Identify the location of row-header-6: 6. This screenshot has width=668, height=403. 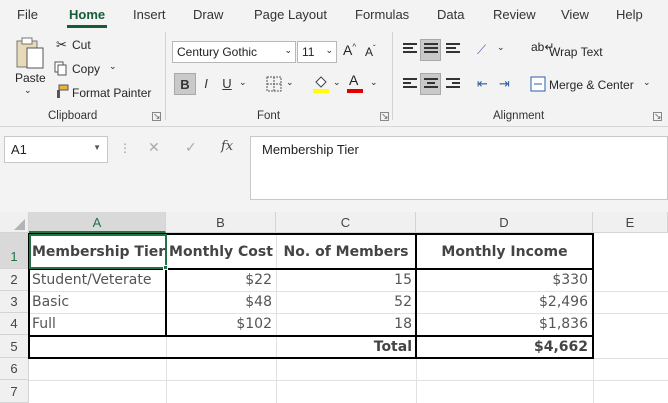
(14, 369).